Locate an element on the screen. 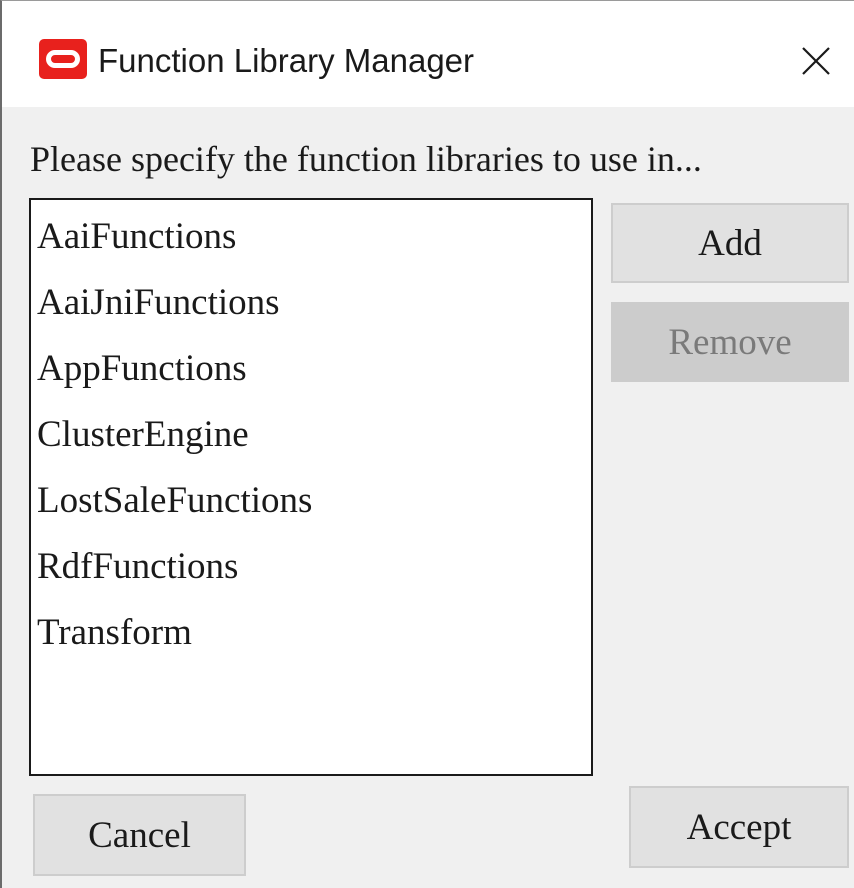  list-item-aaijnifunctions: AaiJniFunctions is located at coordinates (158, 303).